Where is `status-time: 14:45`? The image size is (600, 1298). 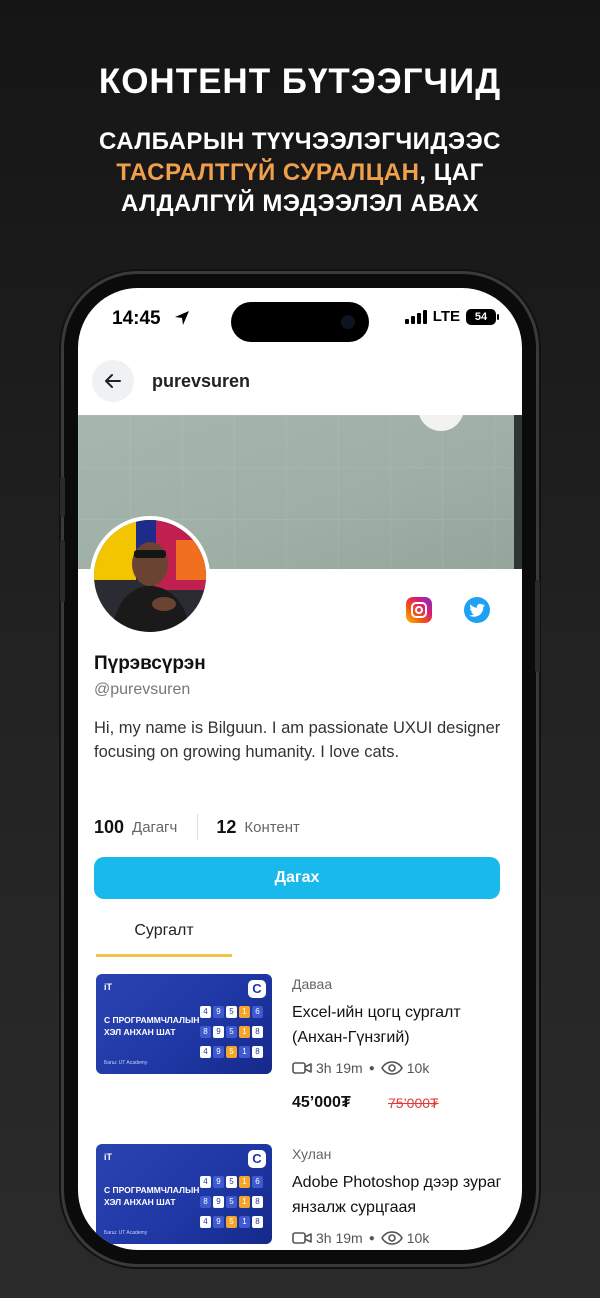 status-time: 14:45 is located at coordinates (136, 318).